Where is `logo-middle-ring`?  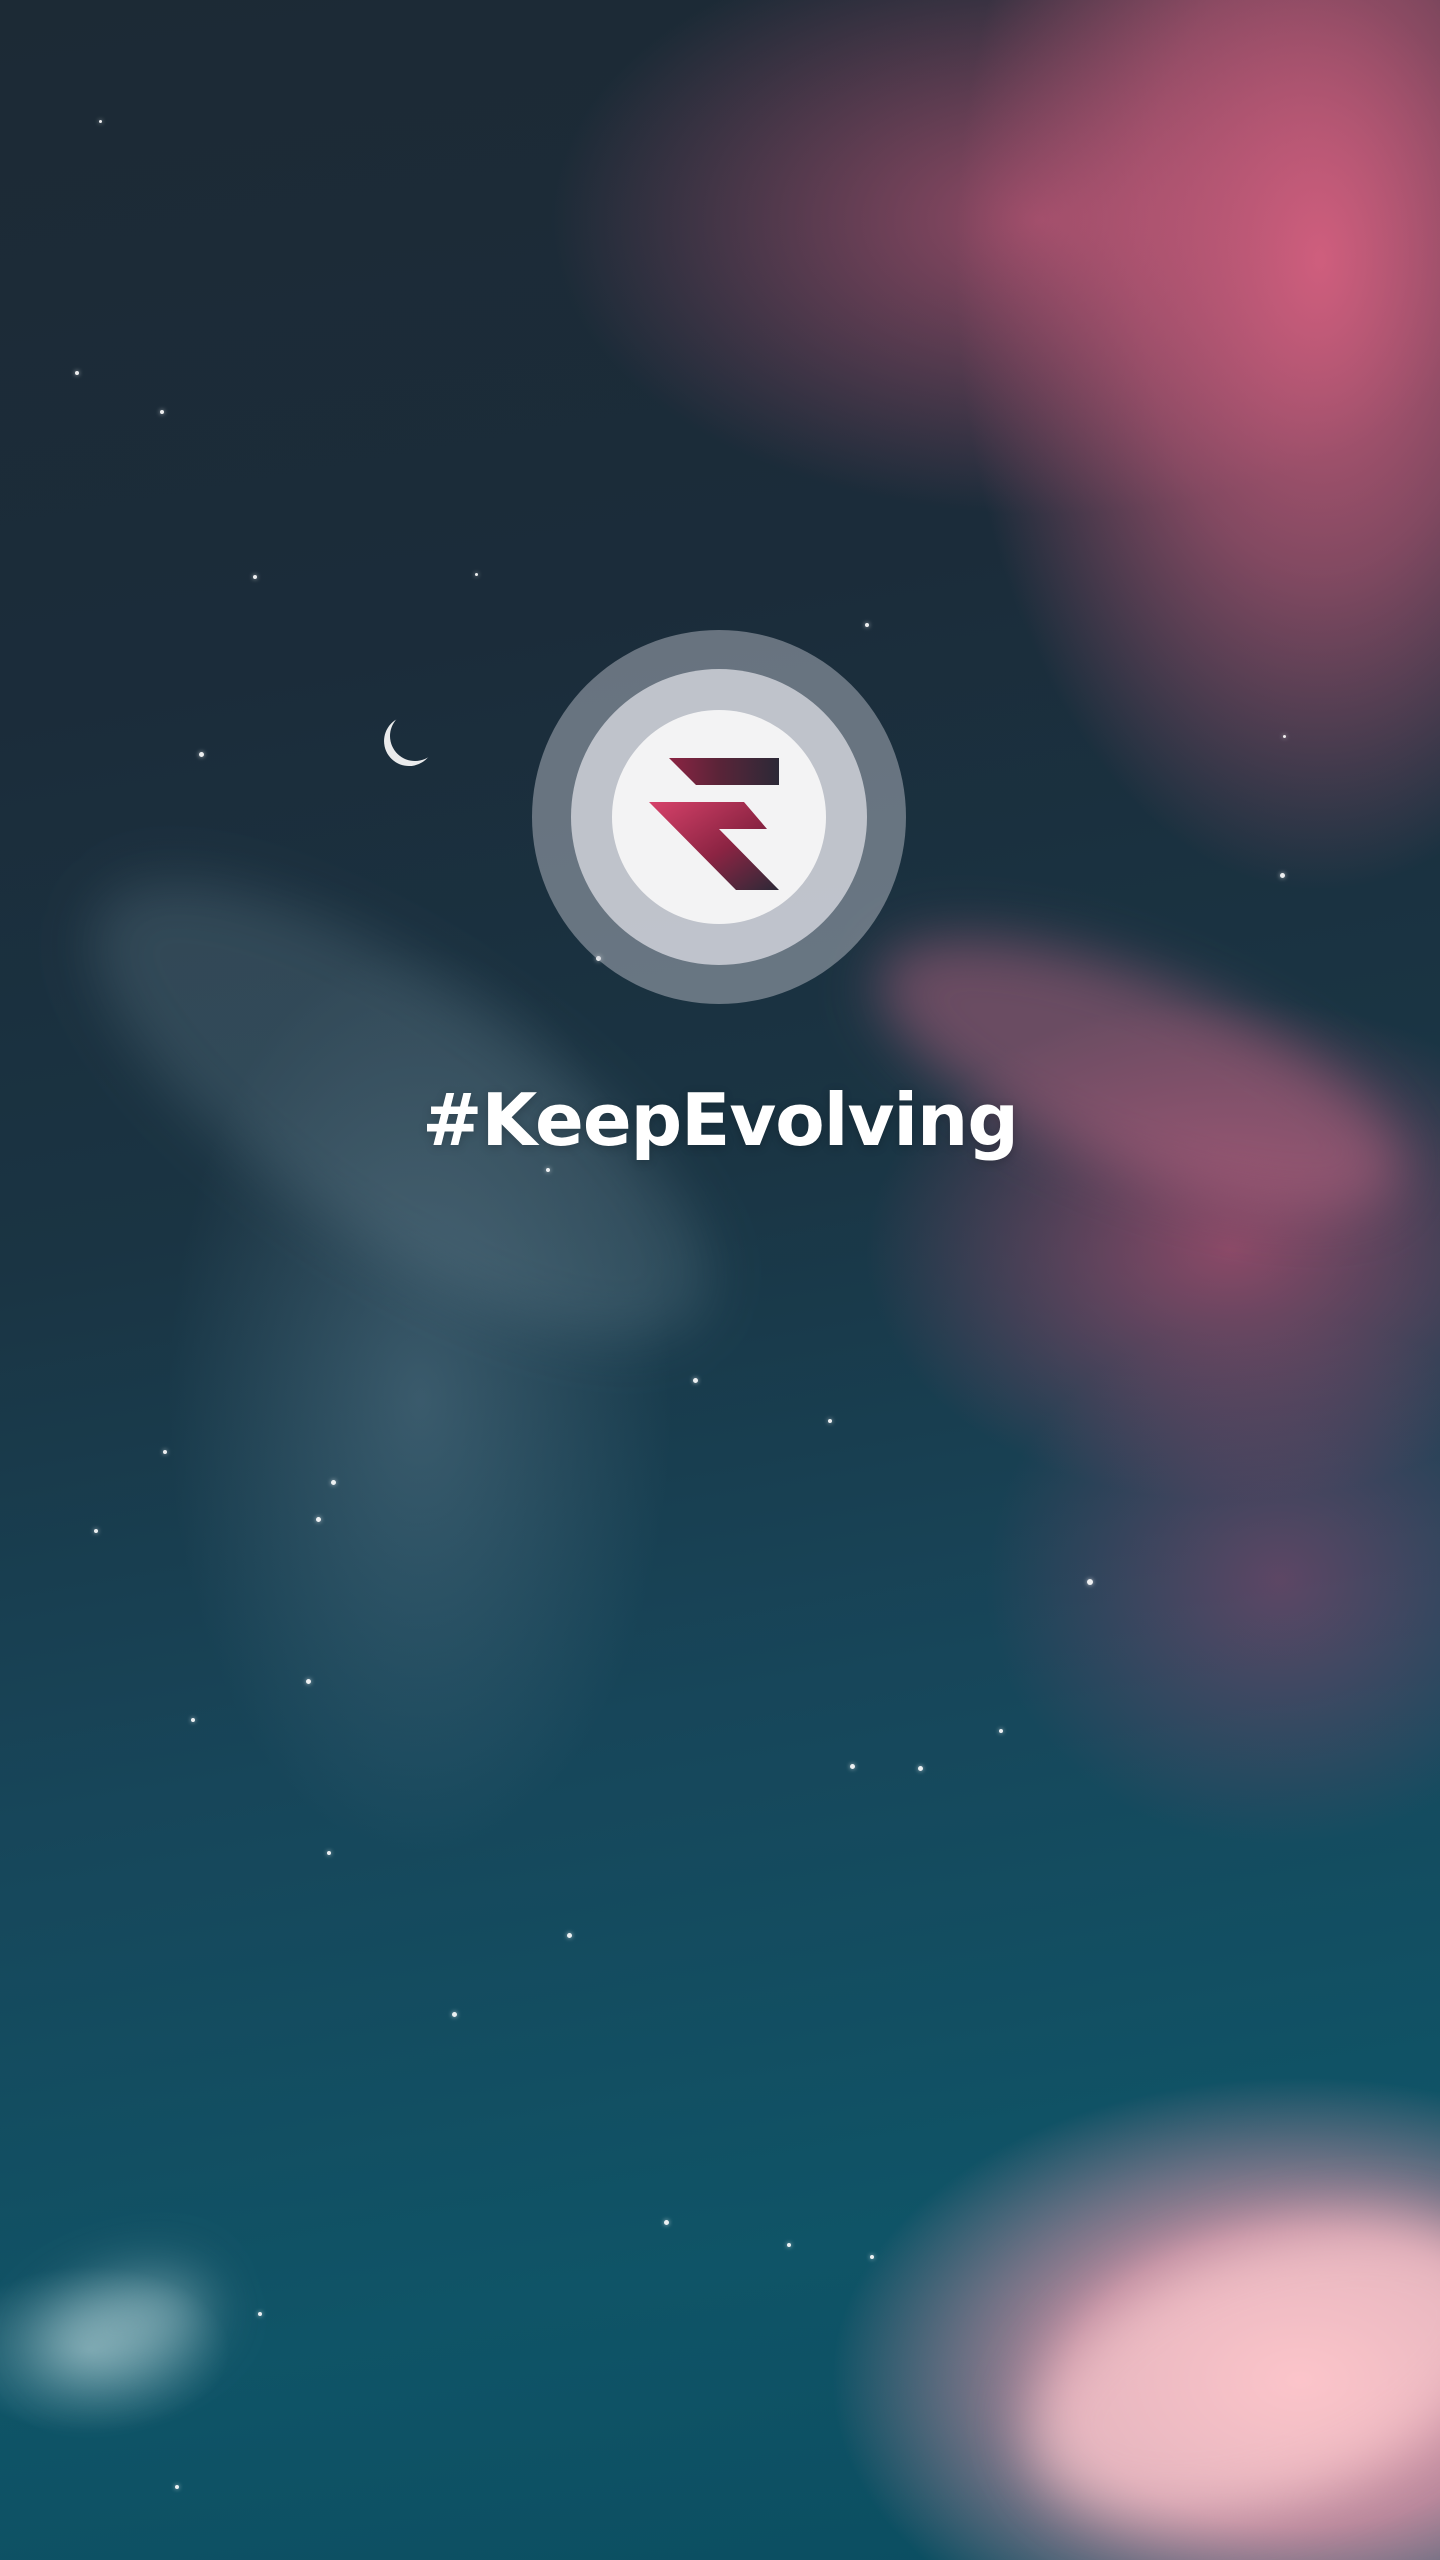 logo-middle-ring is located at coordinates (719, 817).